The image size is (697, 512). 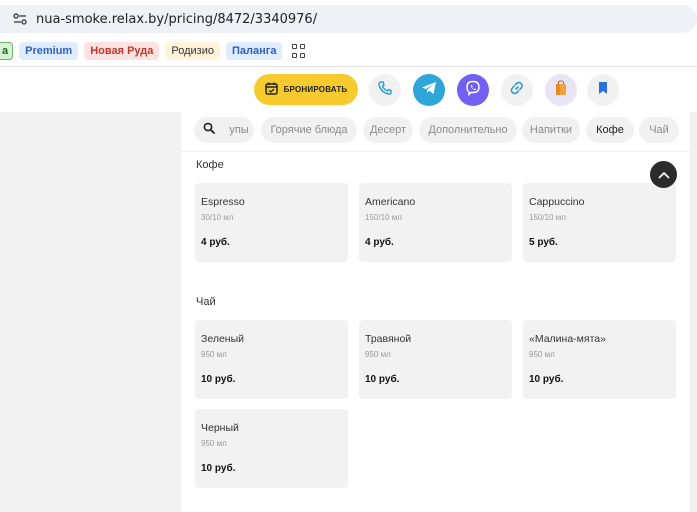 I want to click on menu-item-card: Americano 150/10 мл 4 руб., so click(x=435, y=222).